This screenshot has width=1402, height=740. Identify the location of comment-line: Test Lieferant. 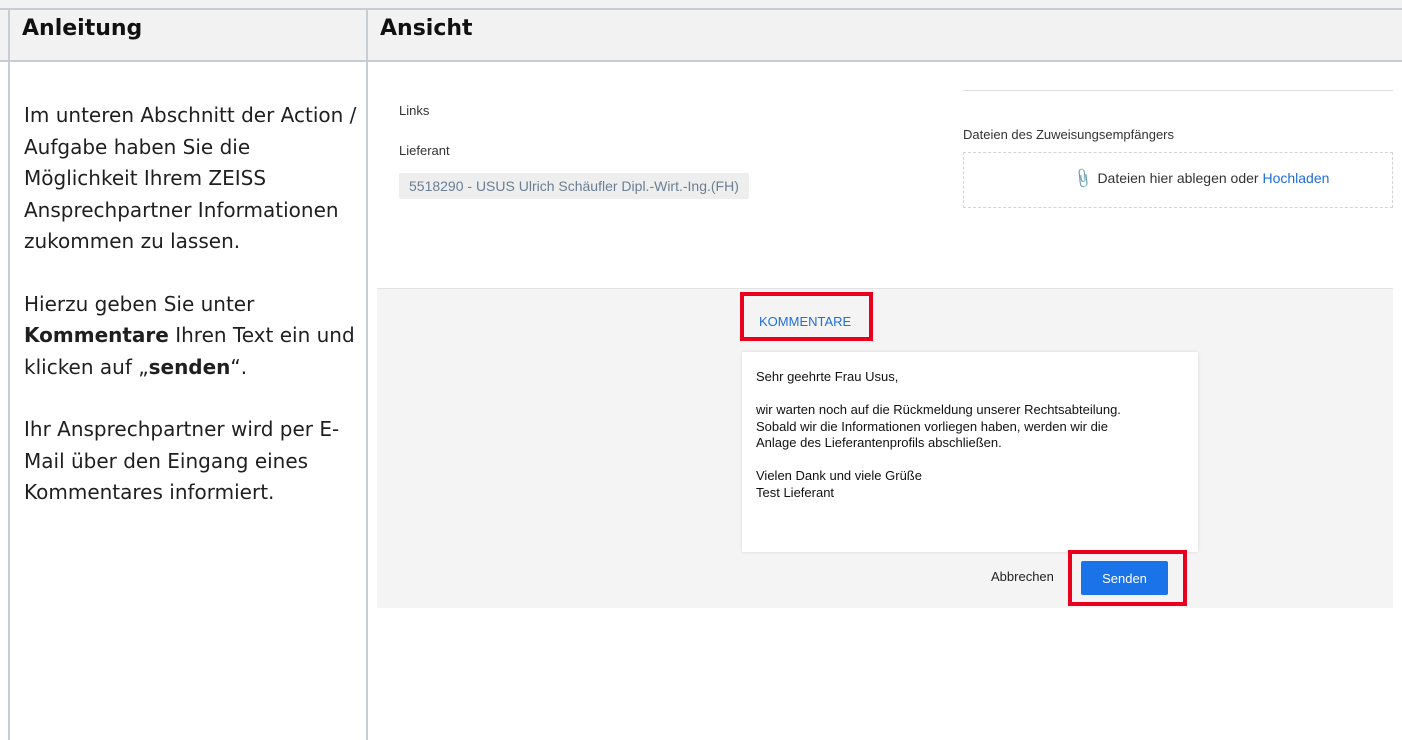
(795, 492).